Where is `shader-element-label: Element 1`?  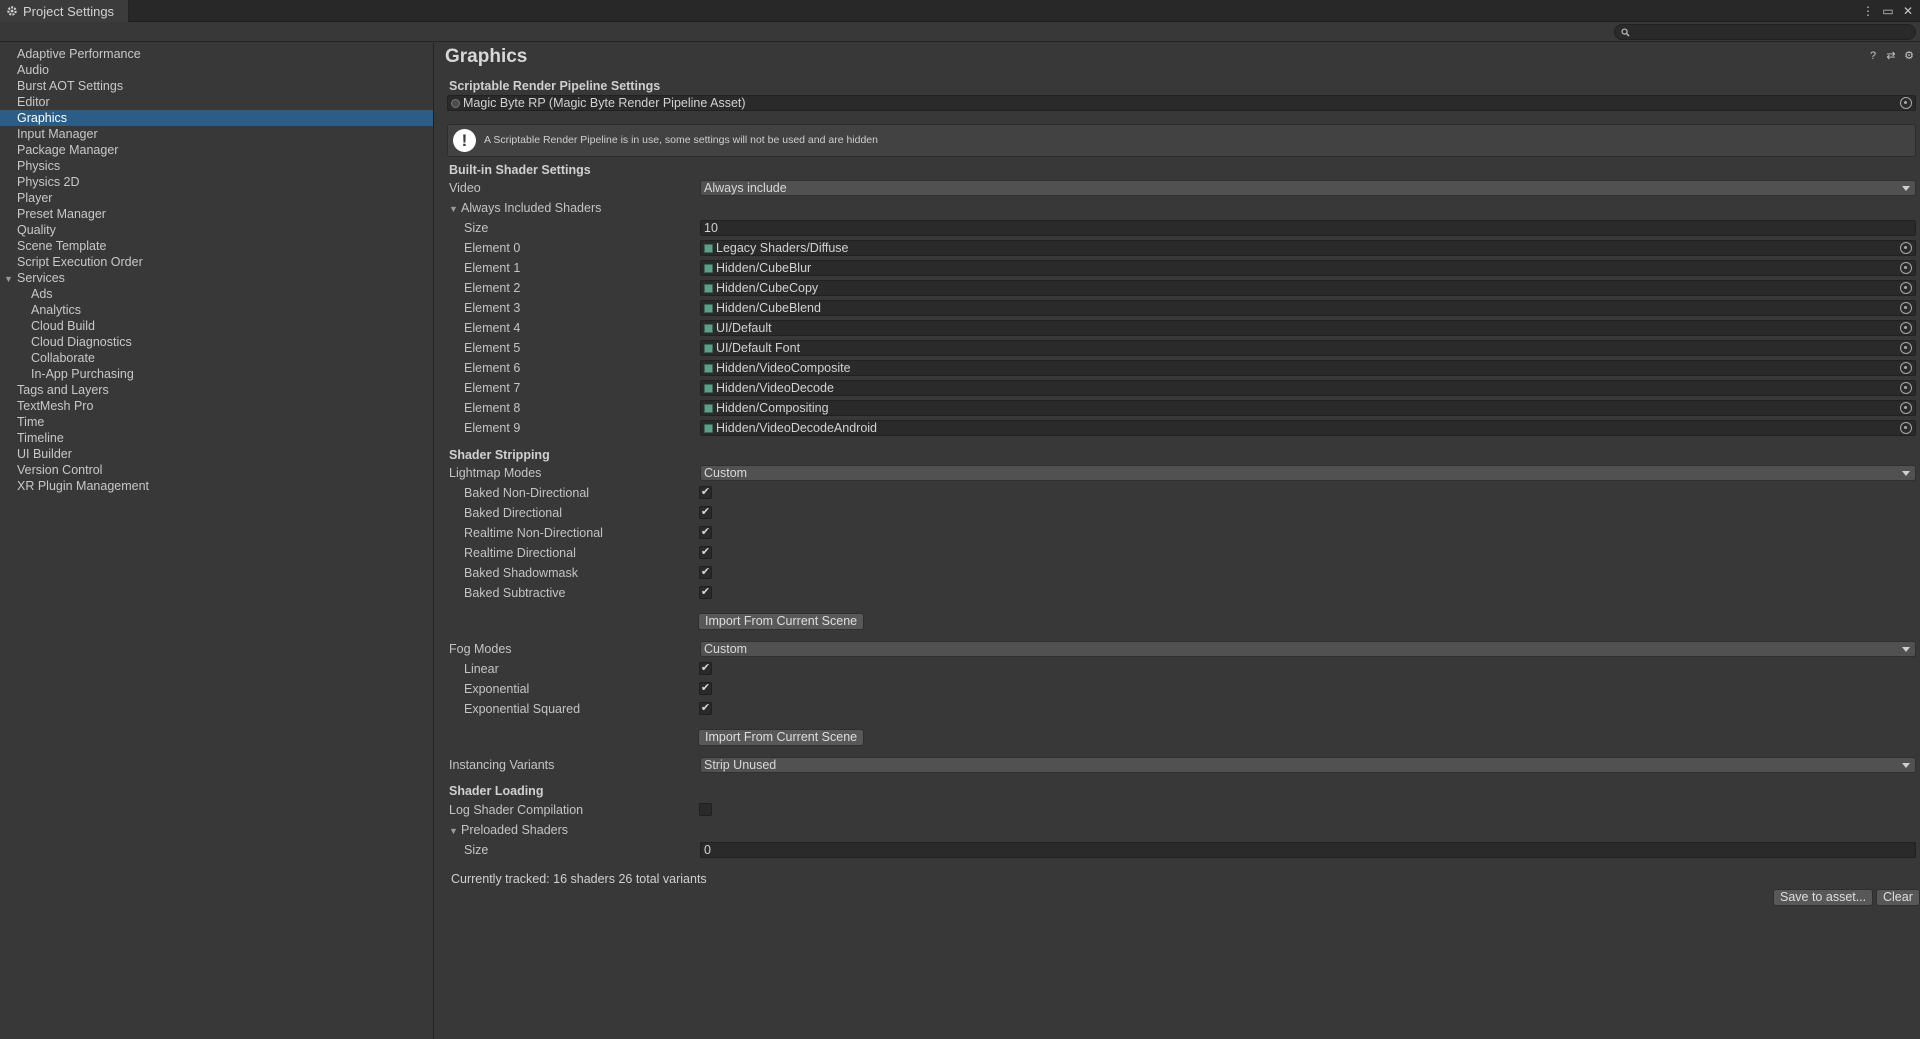
shader-element-label: Element 1 is located at coordinates (492, 268).